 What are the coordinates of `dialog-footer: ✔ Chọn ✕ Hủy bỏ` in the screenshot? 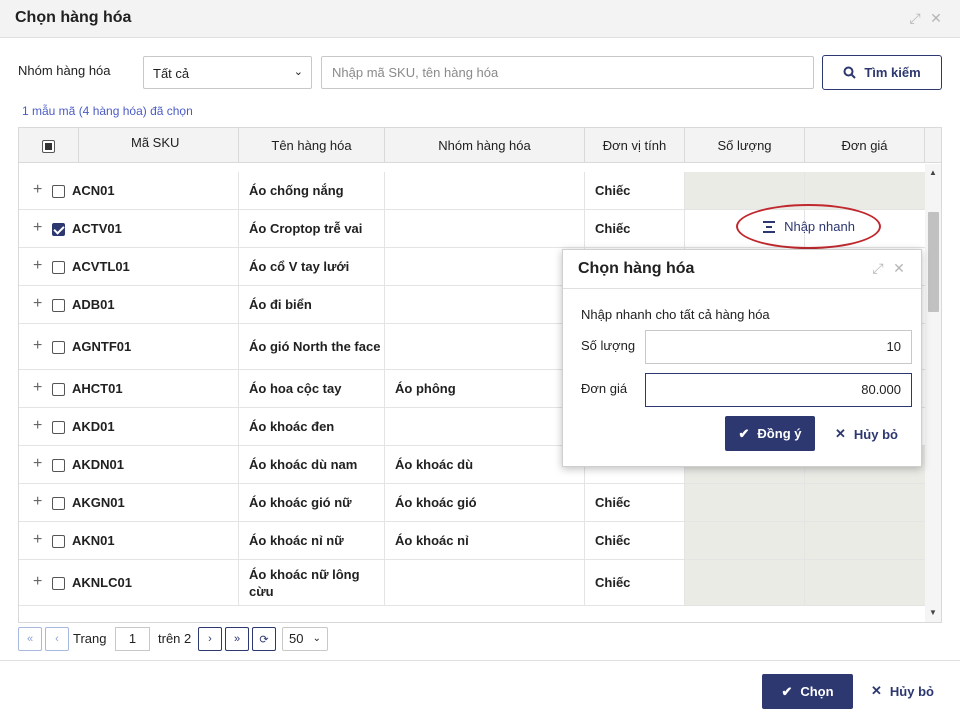 It's located at (480, 688).